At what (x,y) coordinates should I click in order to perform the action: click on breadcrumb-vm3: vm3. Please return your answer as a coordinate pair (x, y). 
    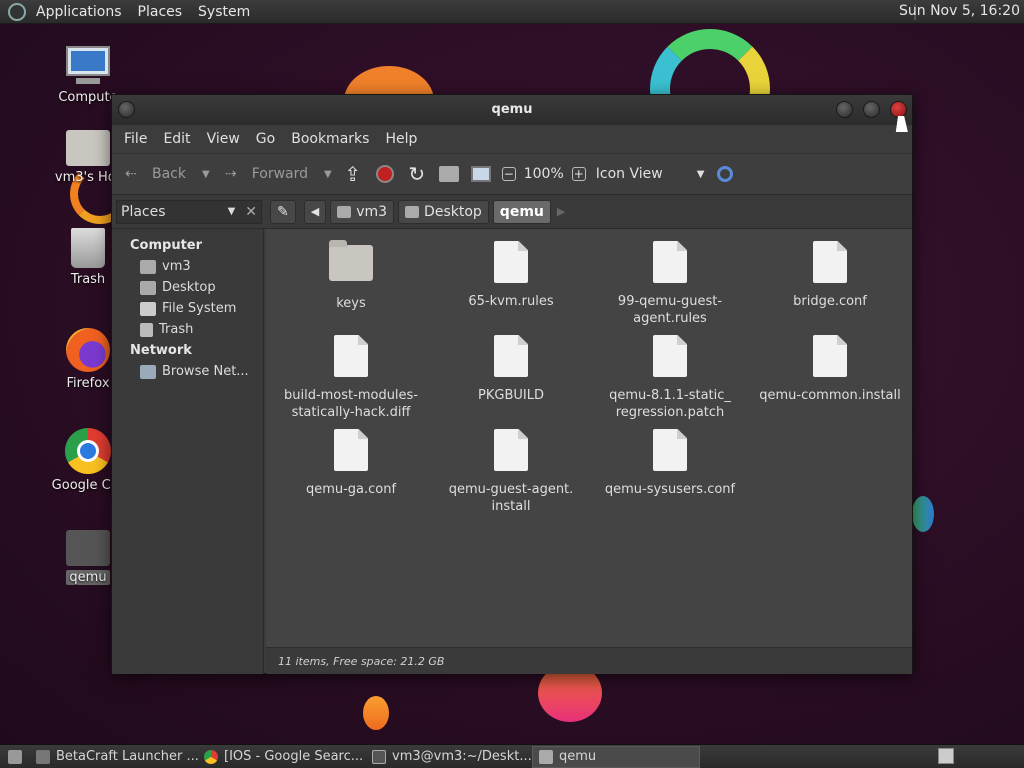
    Looking at the image, I should click on (362, 211).